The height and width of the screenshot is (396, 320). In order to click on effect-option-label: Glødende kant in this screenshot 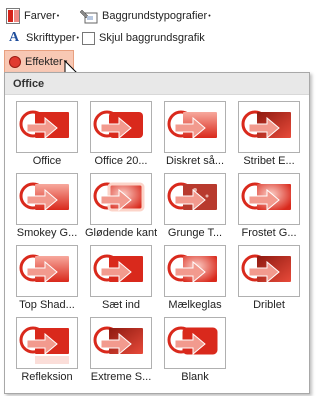, I will do `click(121, 233)`.